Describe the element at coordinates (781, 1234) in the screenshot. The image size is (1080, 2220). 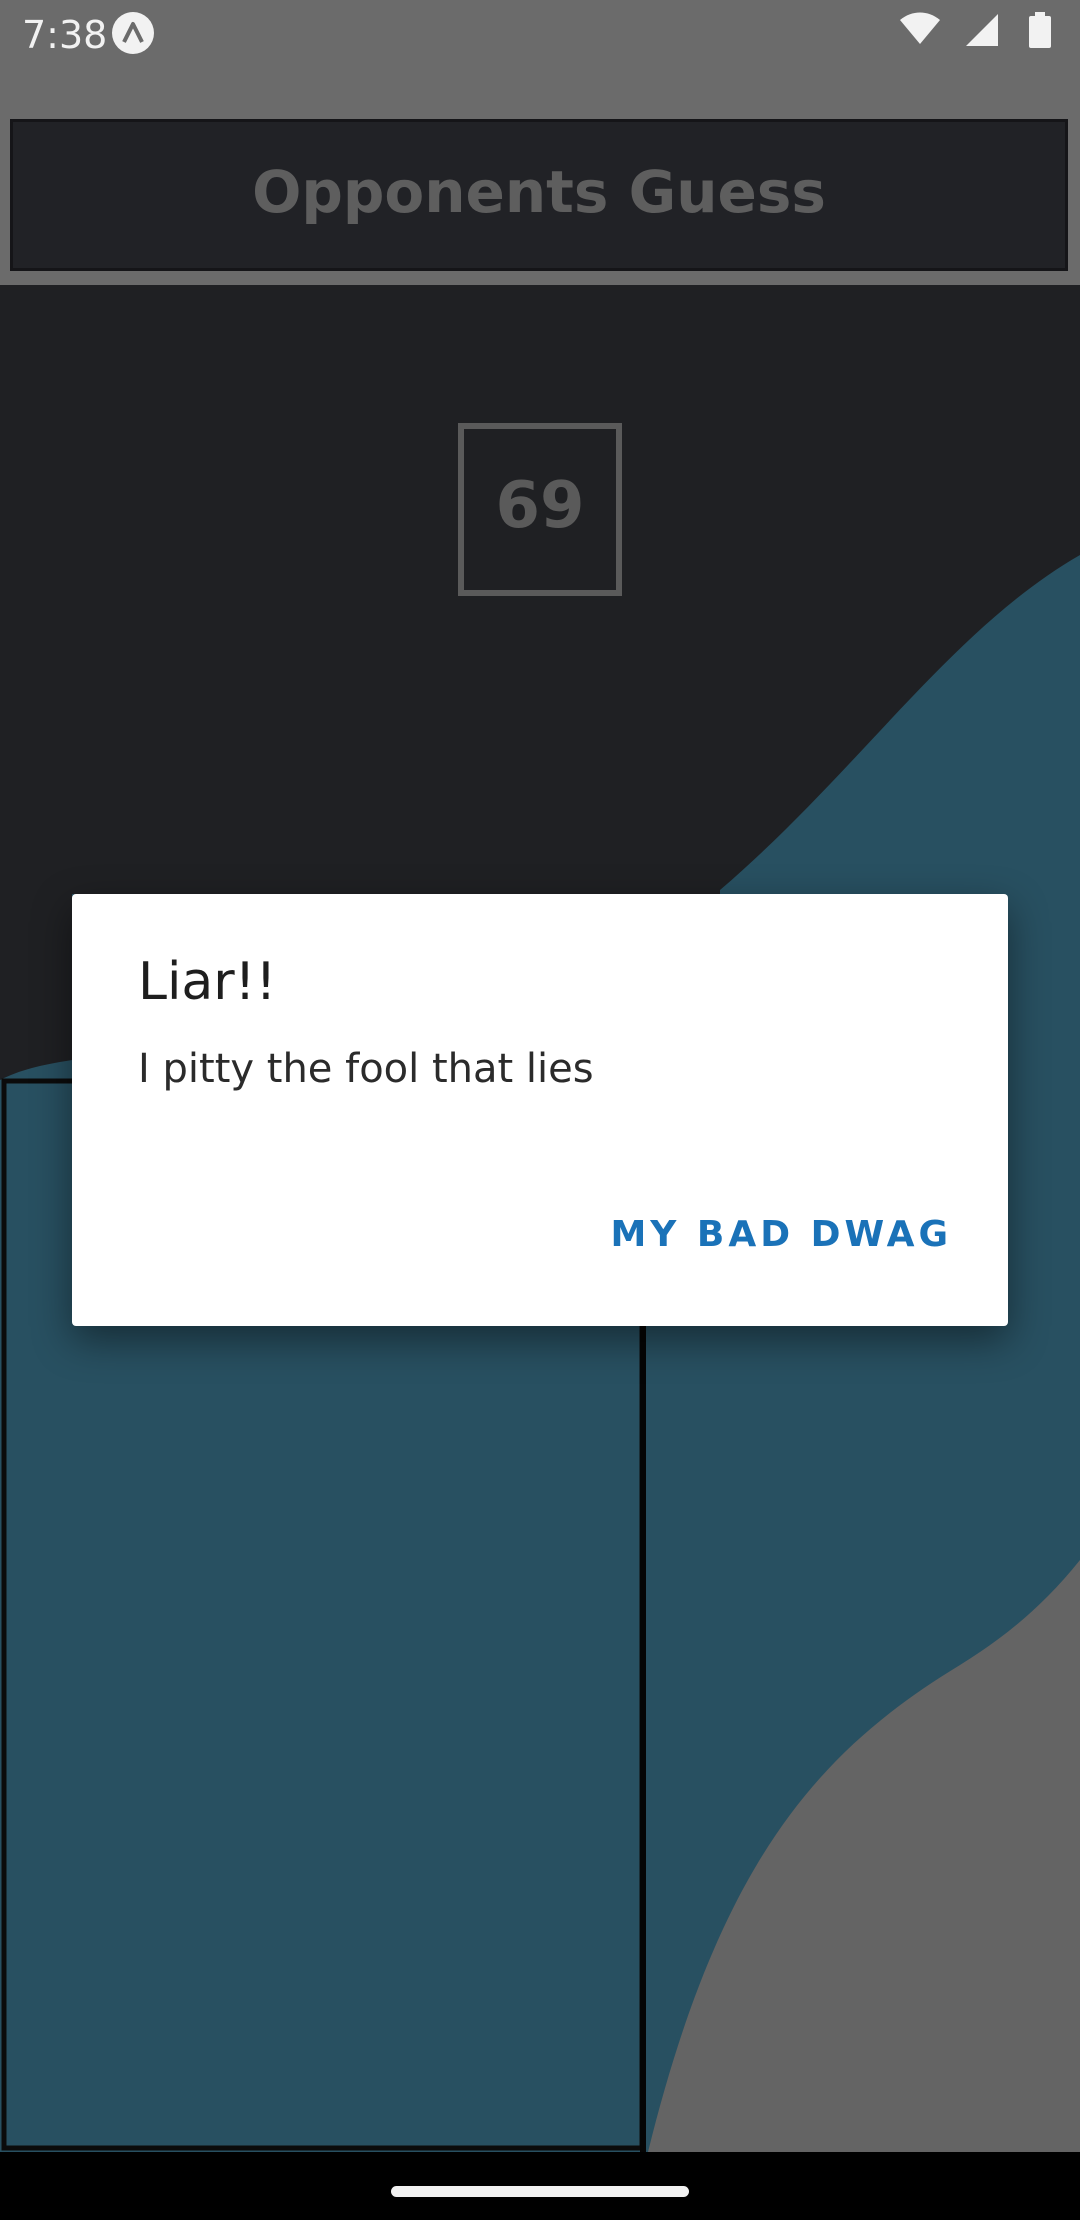
I see `dismiss-button: MY BAD DWAG` at that location.